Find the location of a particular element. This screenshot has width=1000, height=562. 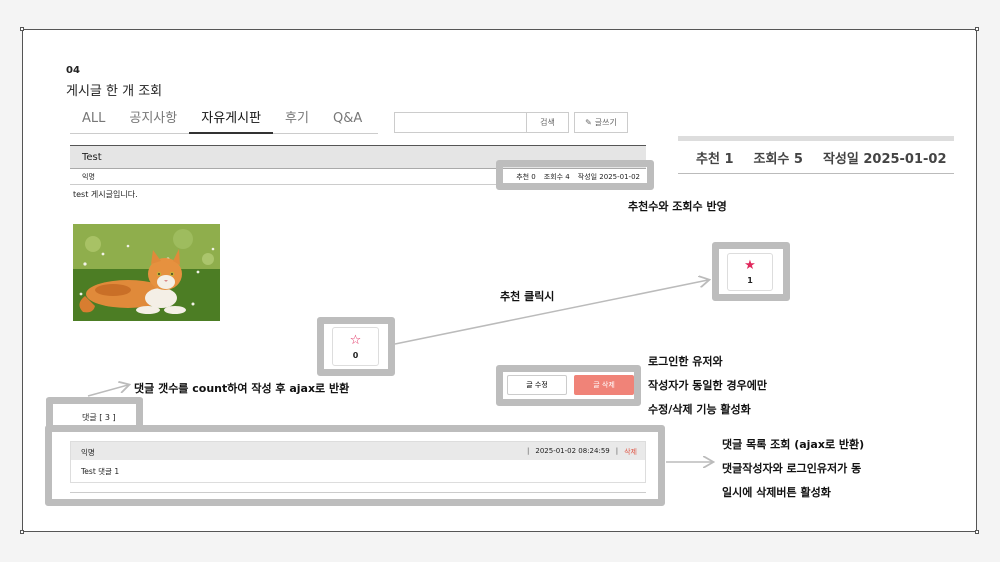

arrow-comment-count is located at coordinates (107, 391).